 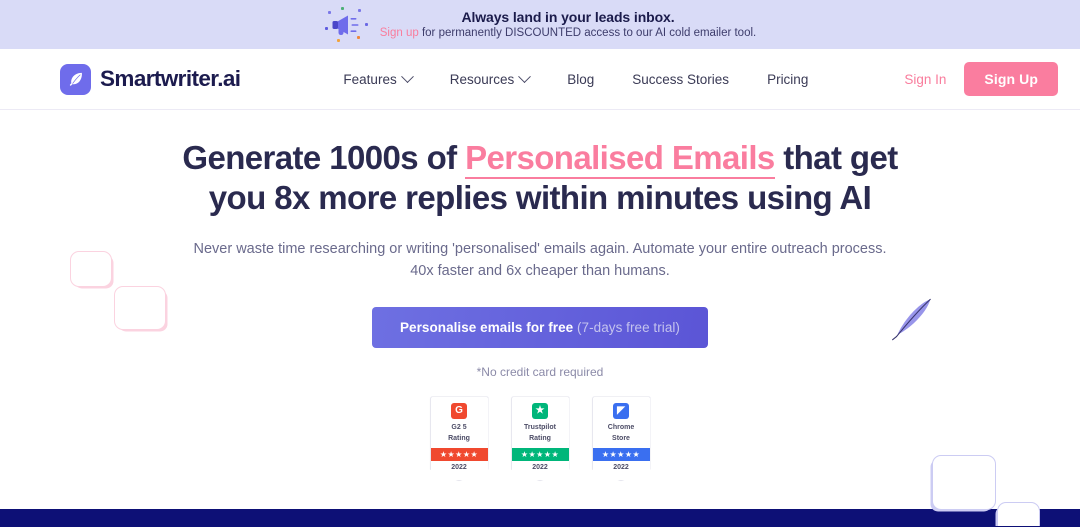 I want to click on nav-item-pricing: Pricing, so click(x=787, y=79).